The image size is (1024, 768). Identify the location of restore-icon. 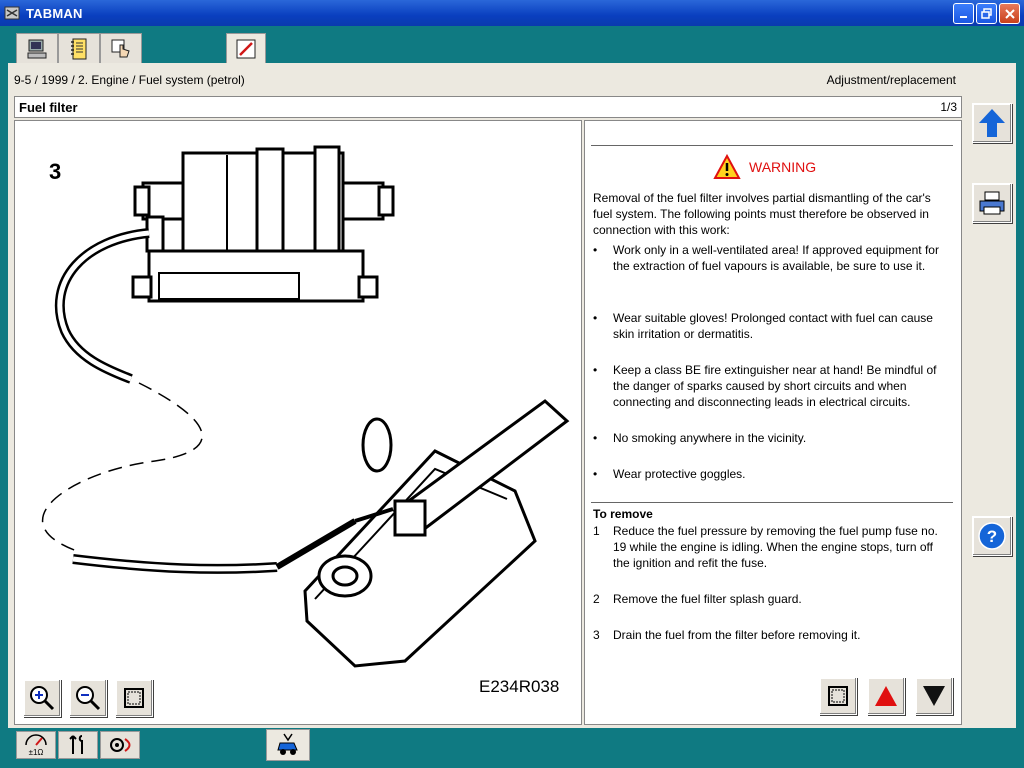
(986, 13).